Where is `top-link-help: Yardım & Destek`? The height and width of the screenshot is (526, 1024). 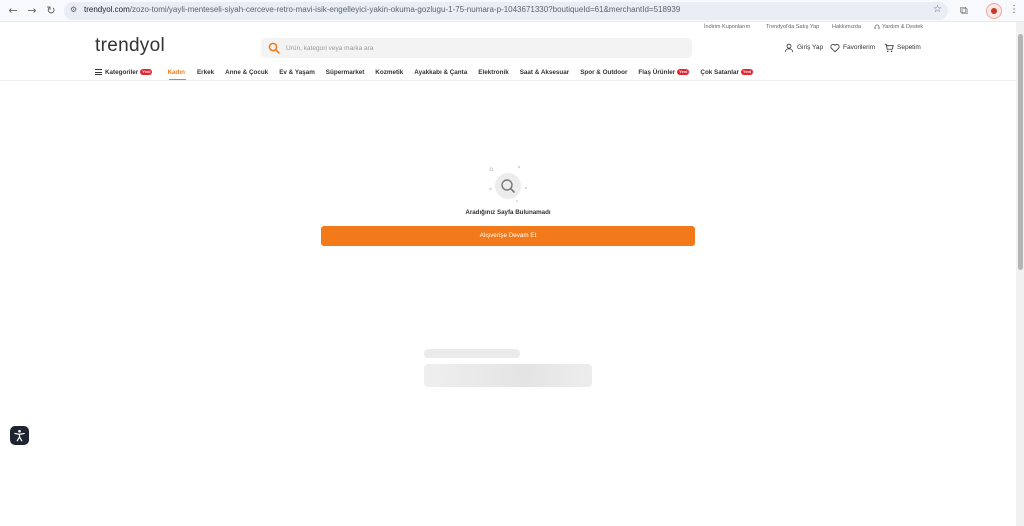
top-link-help: Yardım & Destek is located at coordinates (898, 27).